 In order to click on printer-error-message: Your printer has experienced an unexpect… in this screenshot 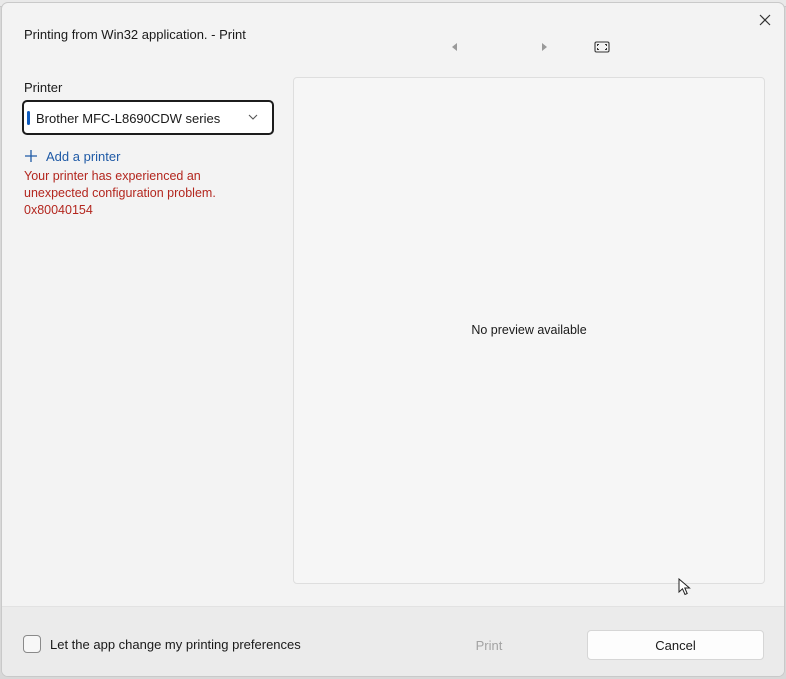, I will do `click(146, 193)`.